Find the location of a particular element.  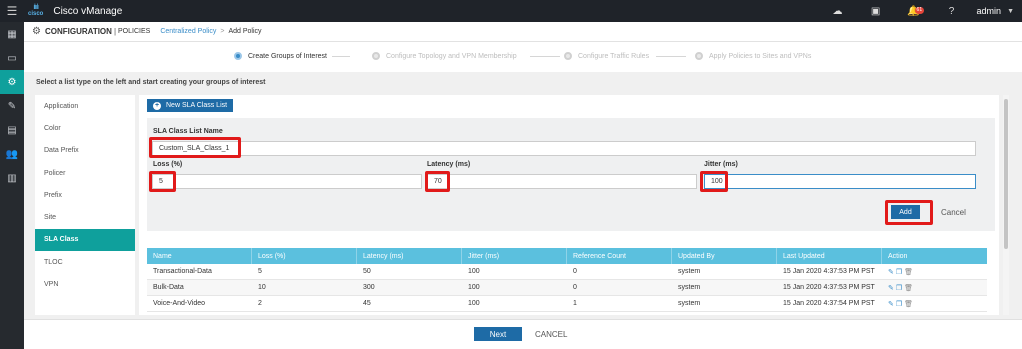

cell-reference-count: 1 is located at coordinates (575, 303).